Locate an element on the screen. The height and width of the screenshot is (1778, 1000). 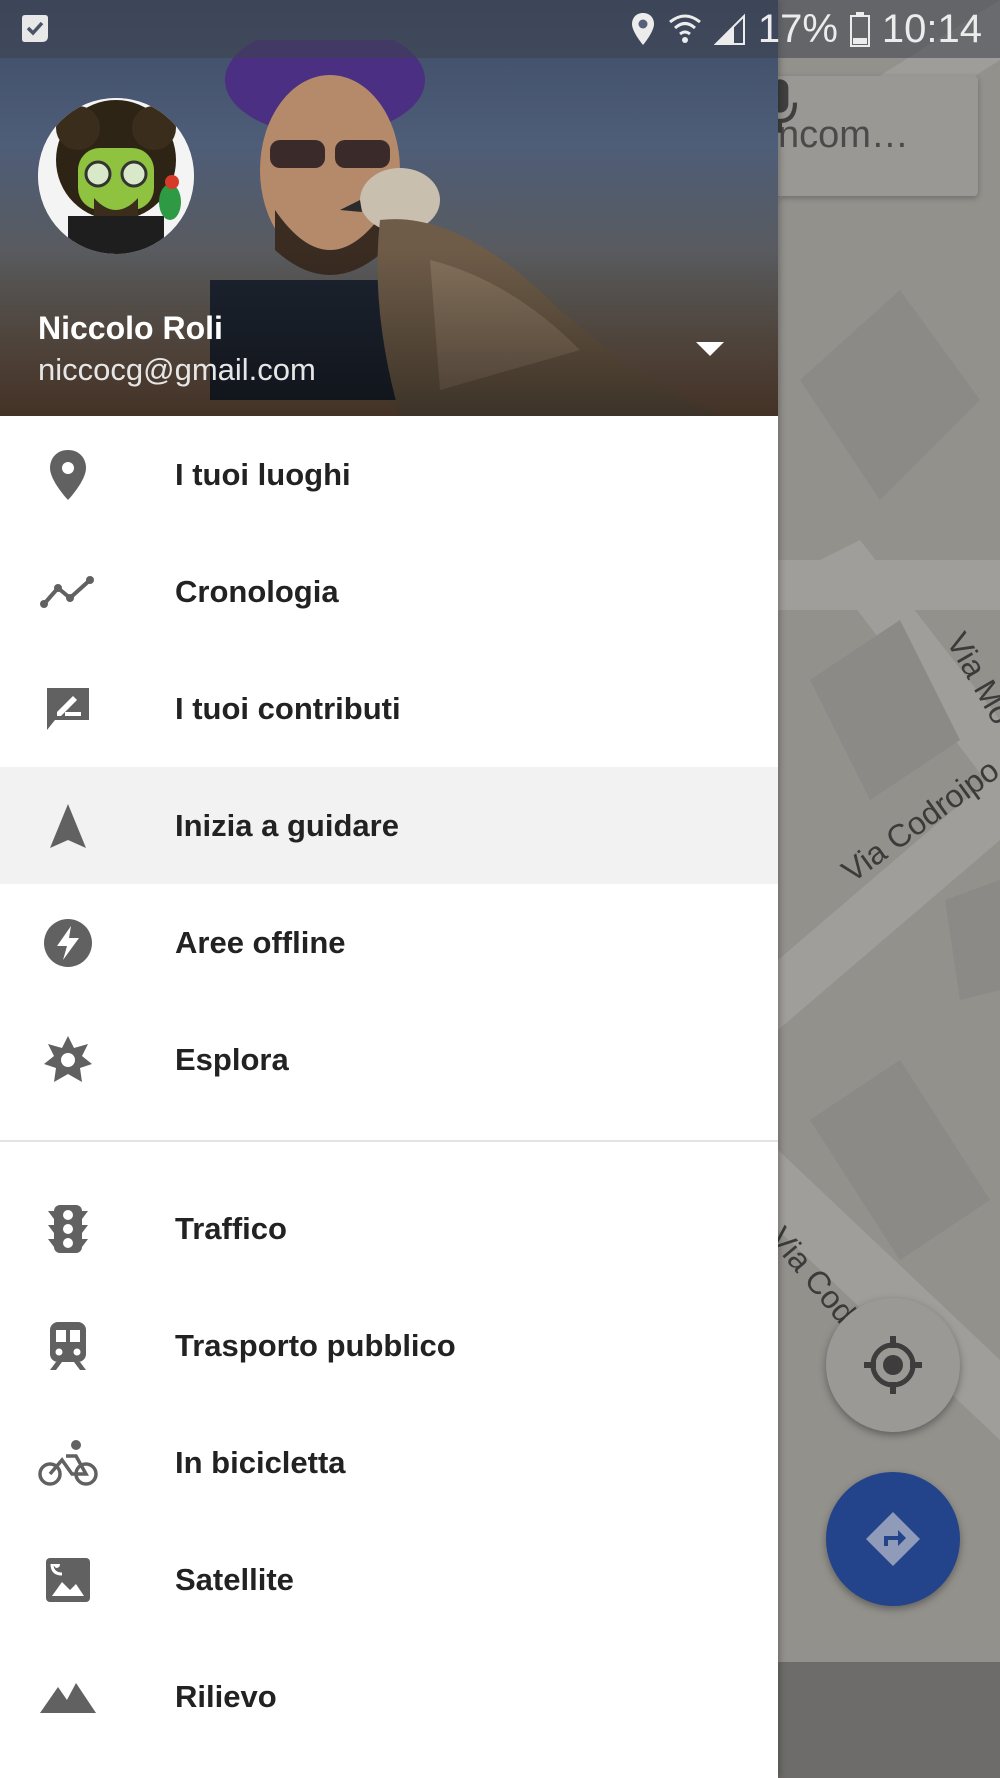
my-location-icon is located at coordinates (893, 1365).